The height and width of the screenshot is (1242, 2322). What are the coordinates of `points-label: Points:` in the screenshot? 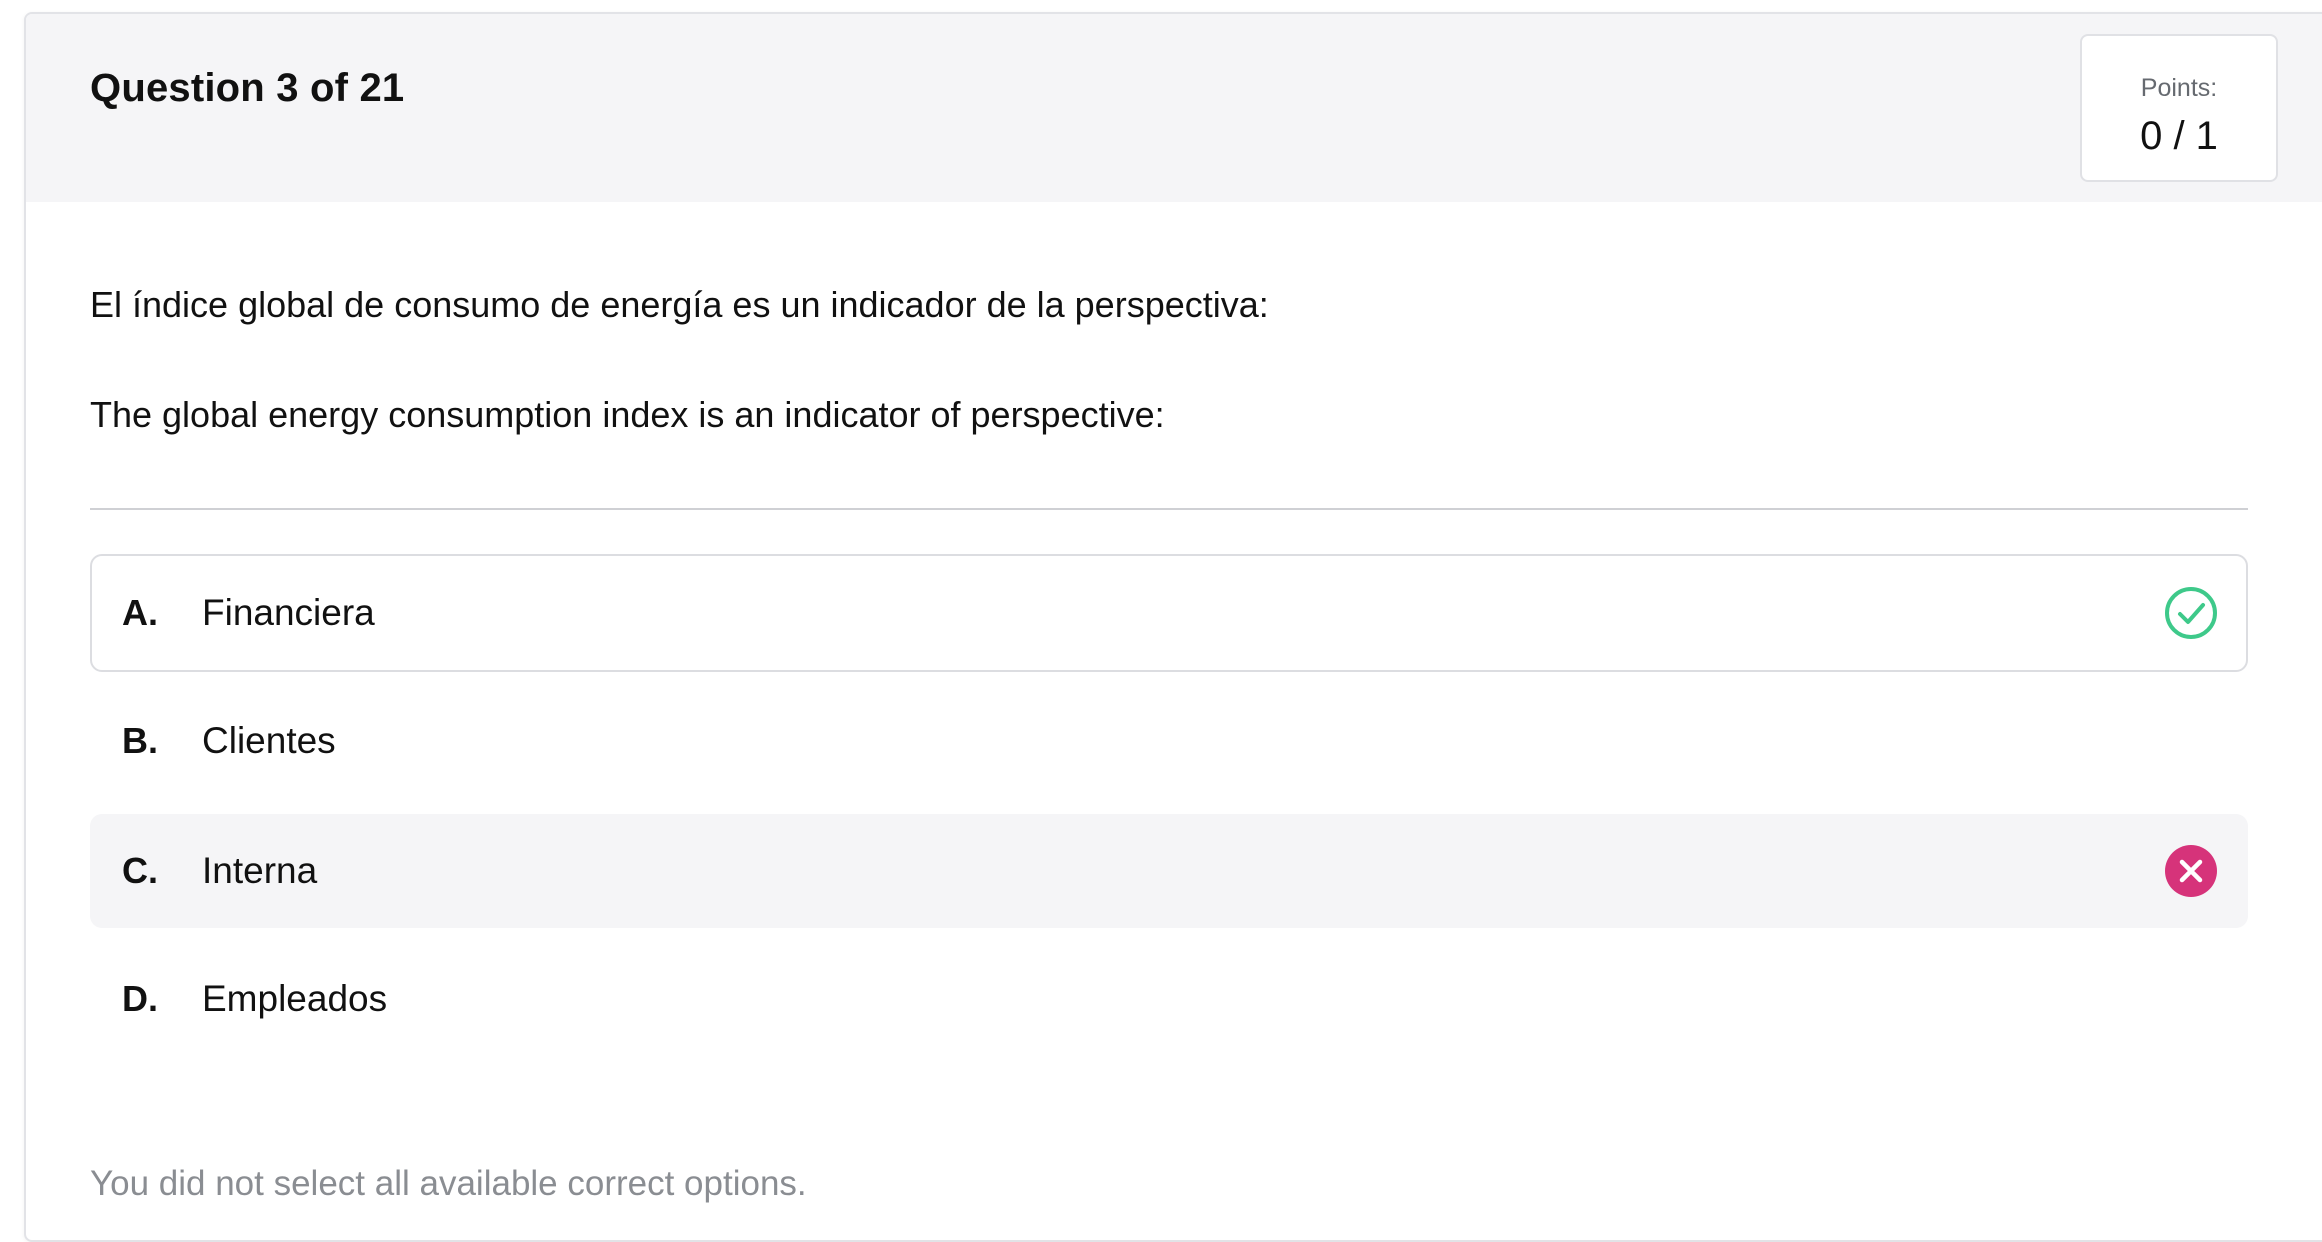 It's located at (2179, 88).